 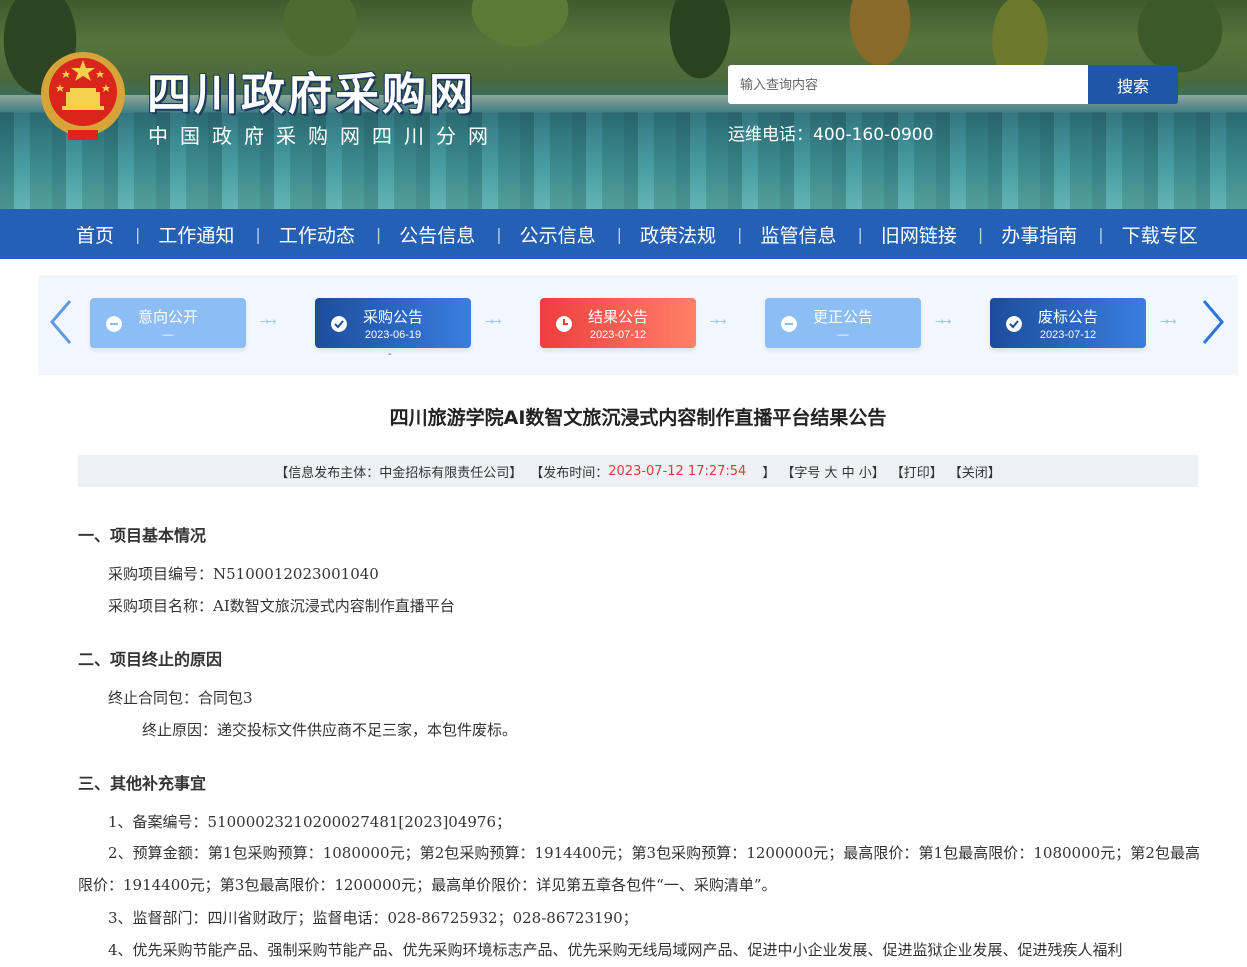 I want to click on nav-announcements: 公告信息, so click(x=437, y=234).